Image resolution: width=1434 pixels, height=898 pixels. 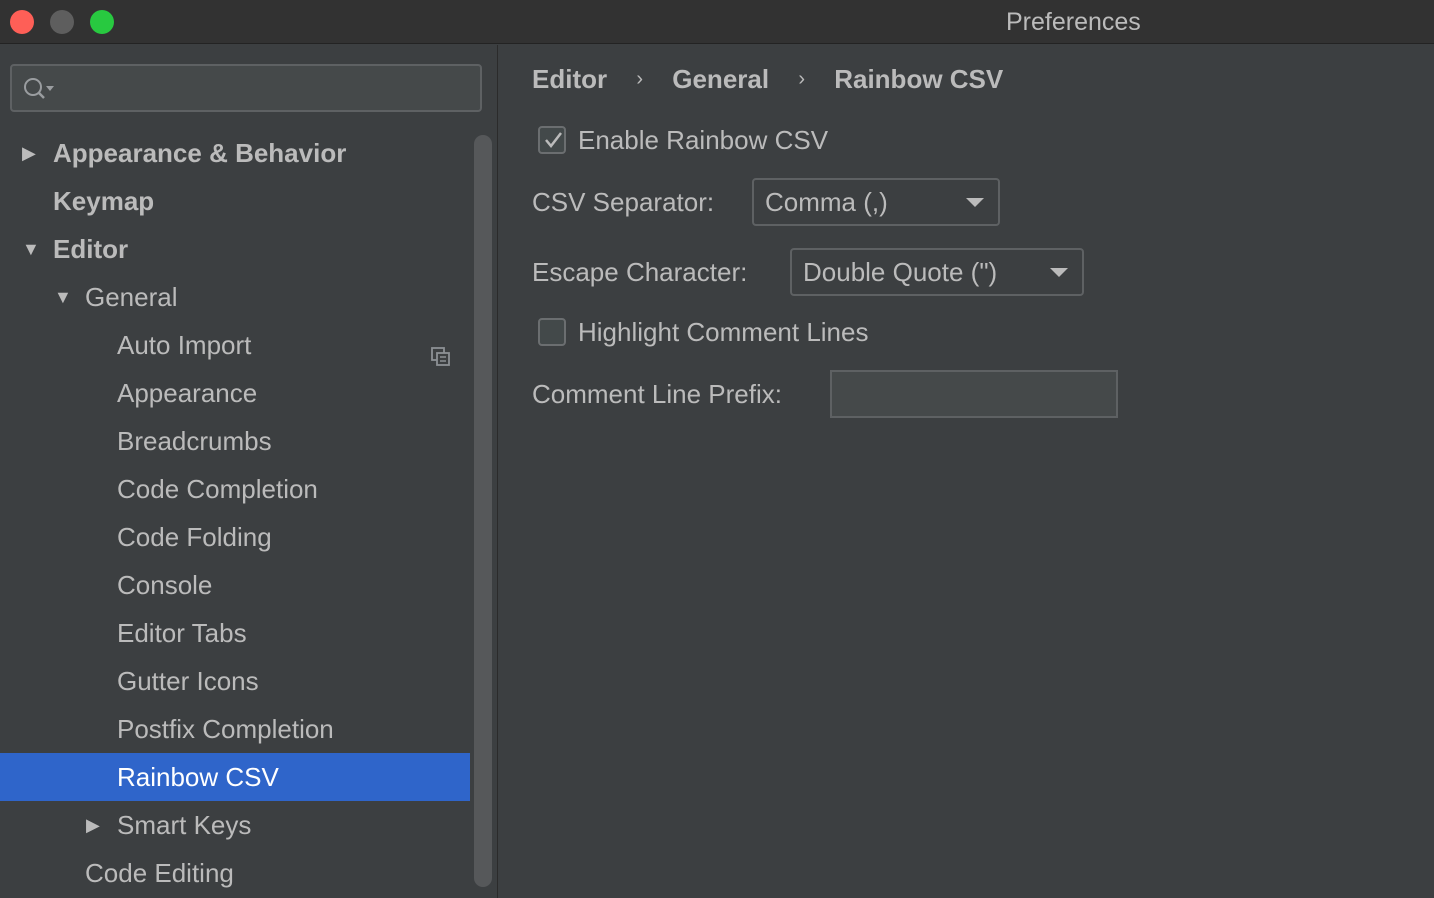 What do you see at coordinates (235, 537) in the screenshot?
I see `tree-item-code-folding: Code Folding` at bounding box center [235, 537].